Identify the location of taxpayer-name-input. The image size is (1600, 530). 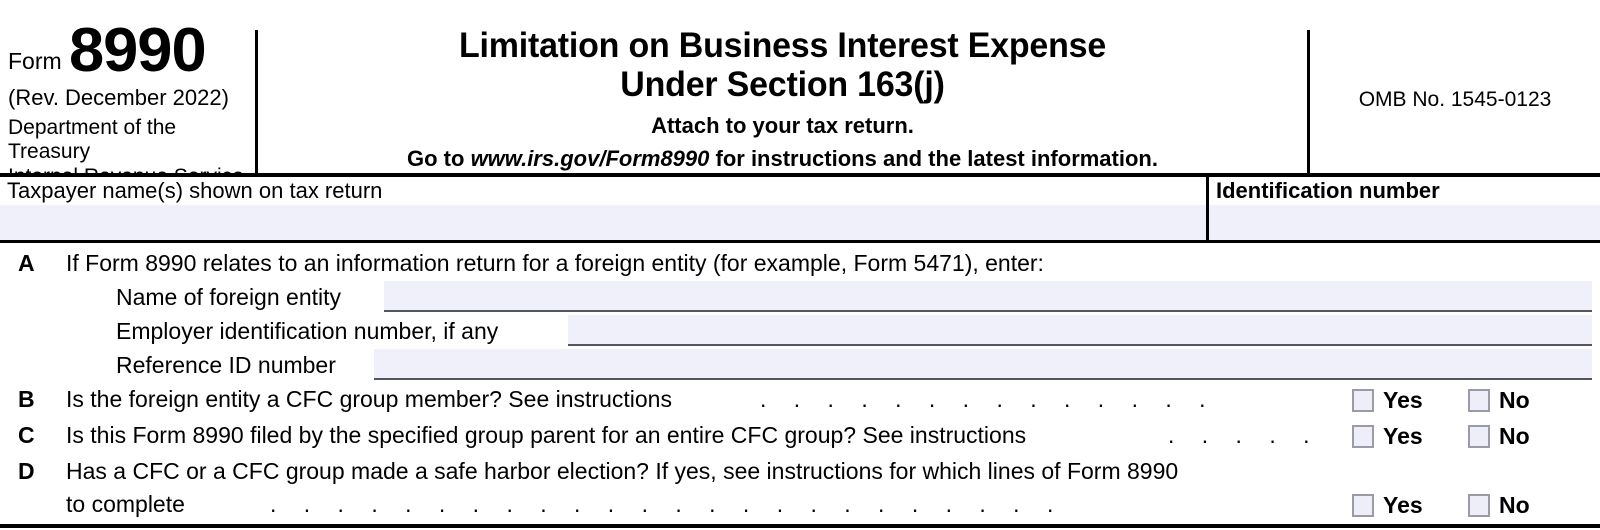
(603, 222).